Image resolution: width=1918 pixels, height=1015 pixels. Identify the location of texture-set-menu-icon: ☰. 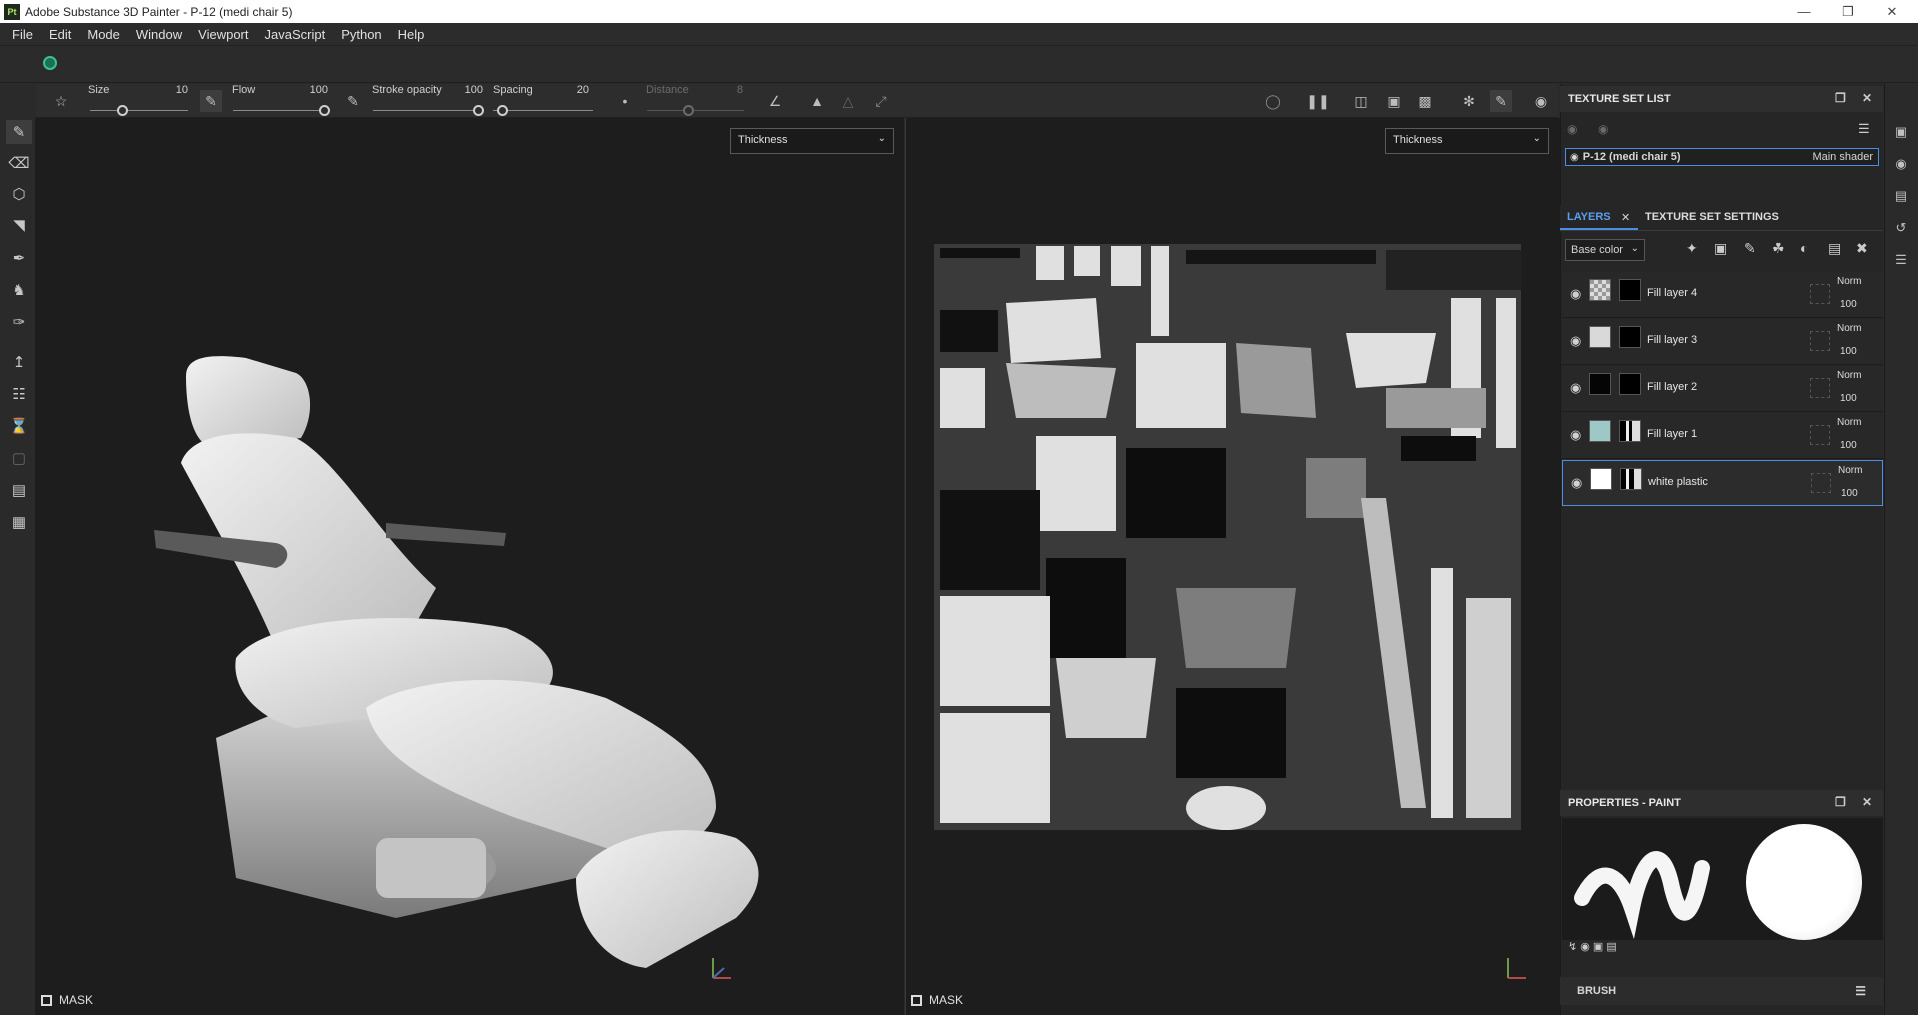
(1864, 129).